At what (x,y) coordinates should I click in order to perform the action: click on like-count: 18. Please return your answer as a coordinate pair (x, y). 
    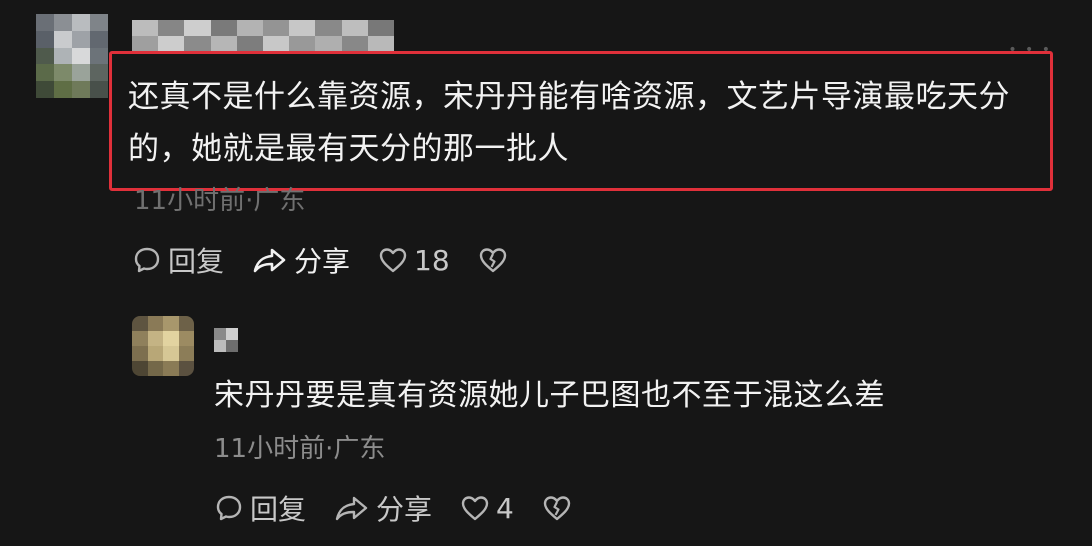
    Looking at the image, I should click on (432, 260).